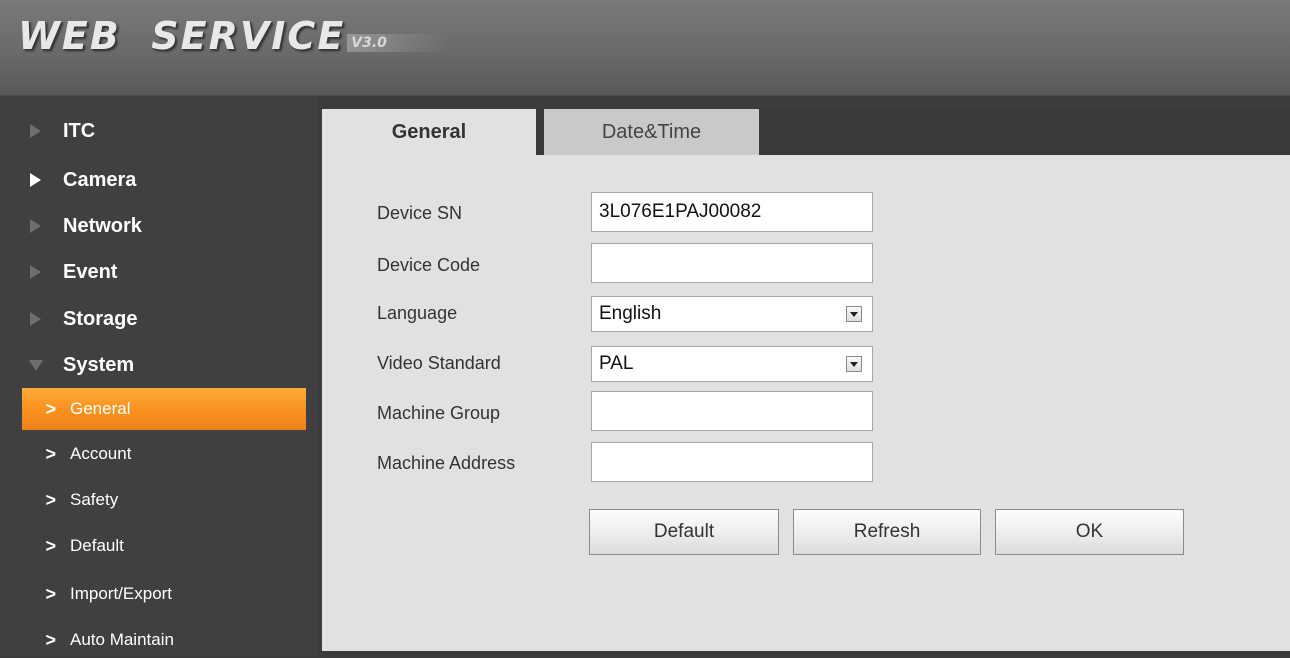 The width and height of the screenshot is (1290, 658). I want to click on sidebar-subitem-label: Auto Maintain, so click(122, 639).